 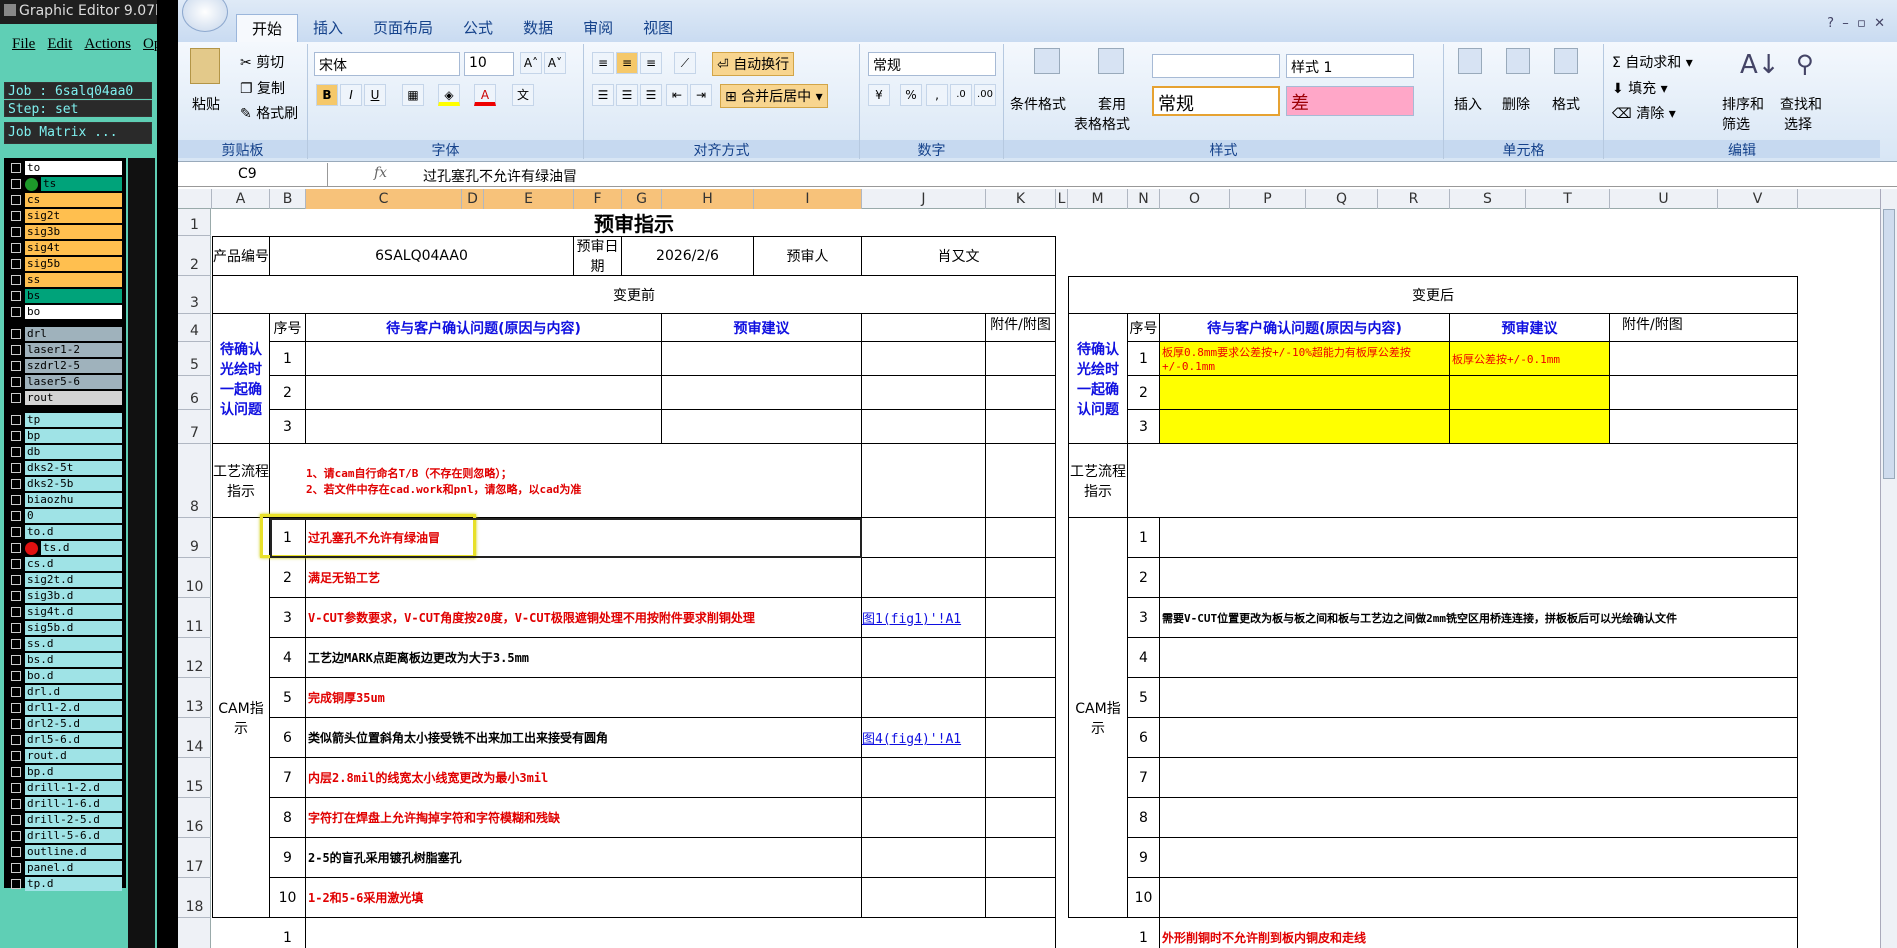 What do you see at coordinates (1664, 199) in the screenshot?
I see `column-header: U` at bounding box center [1664, 199].